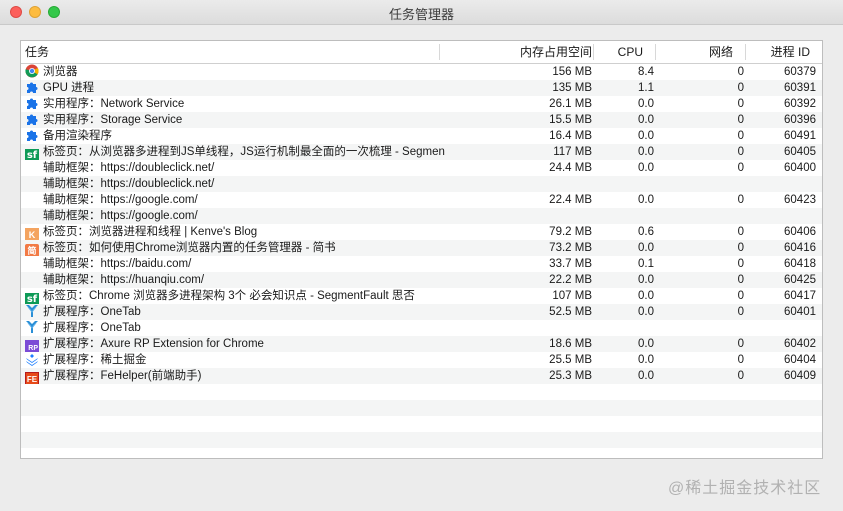 This screenshot has height=511, width=843. Describe the element at coordinates (800, 376) in the screenshot. I see `pid-cell: 60409` at that location.